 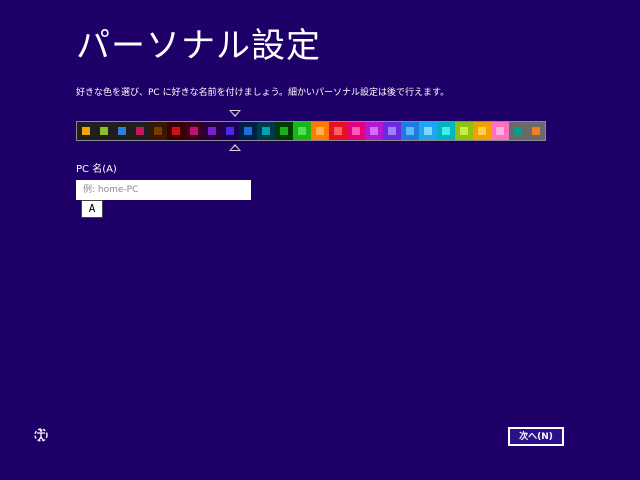 I want to click on next-button: 次へ(N), so click(x=536, y=436).